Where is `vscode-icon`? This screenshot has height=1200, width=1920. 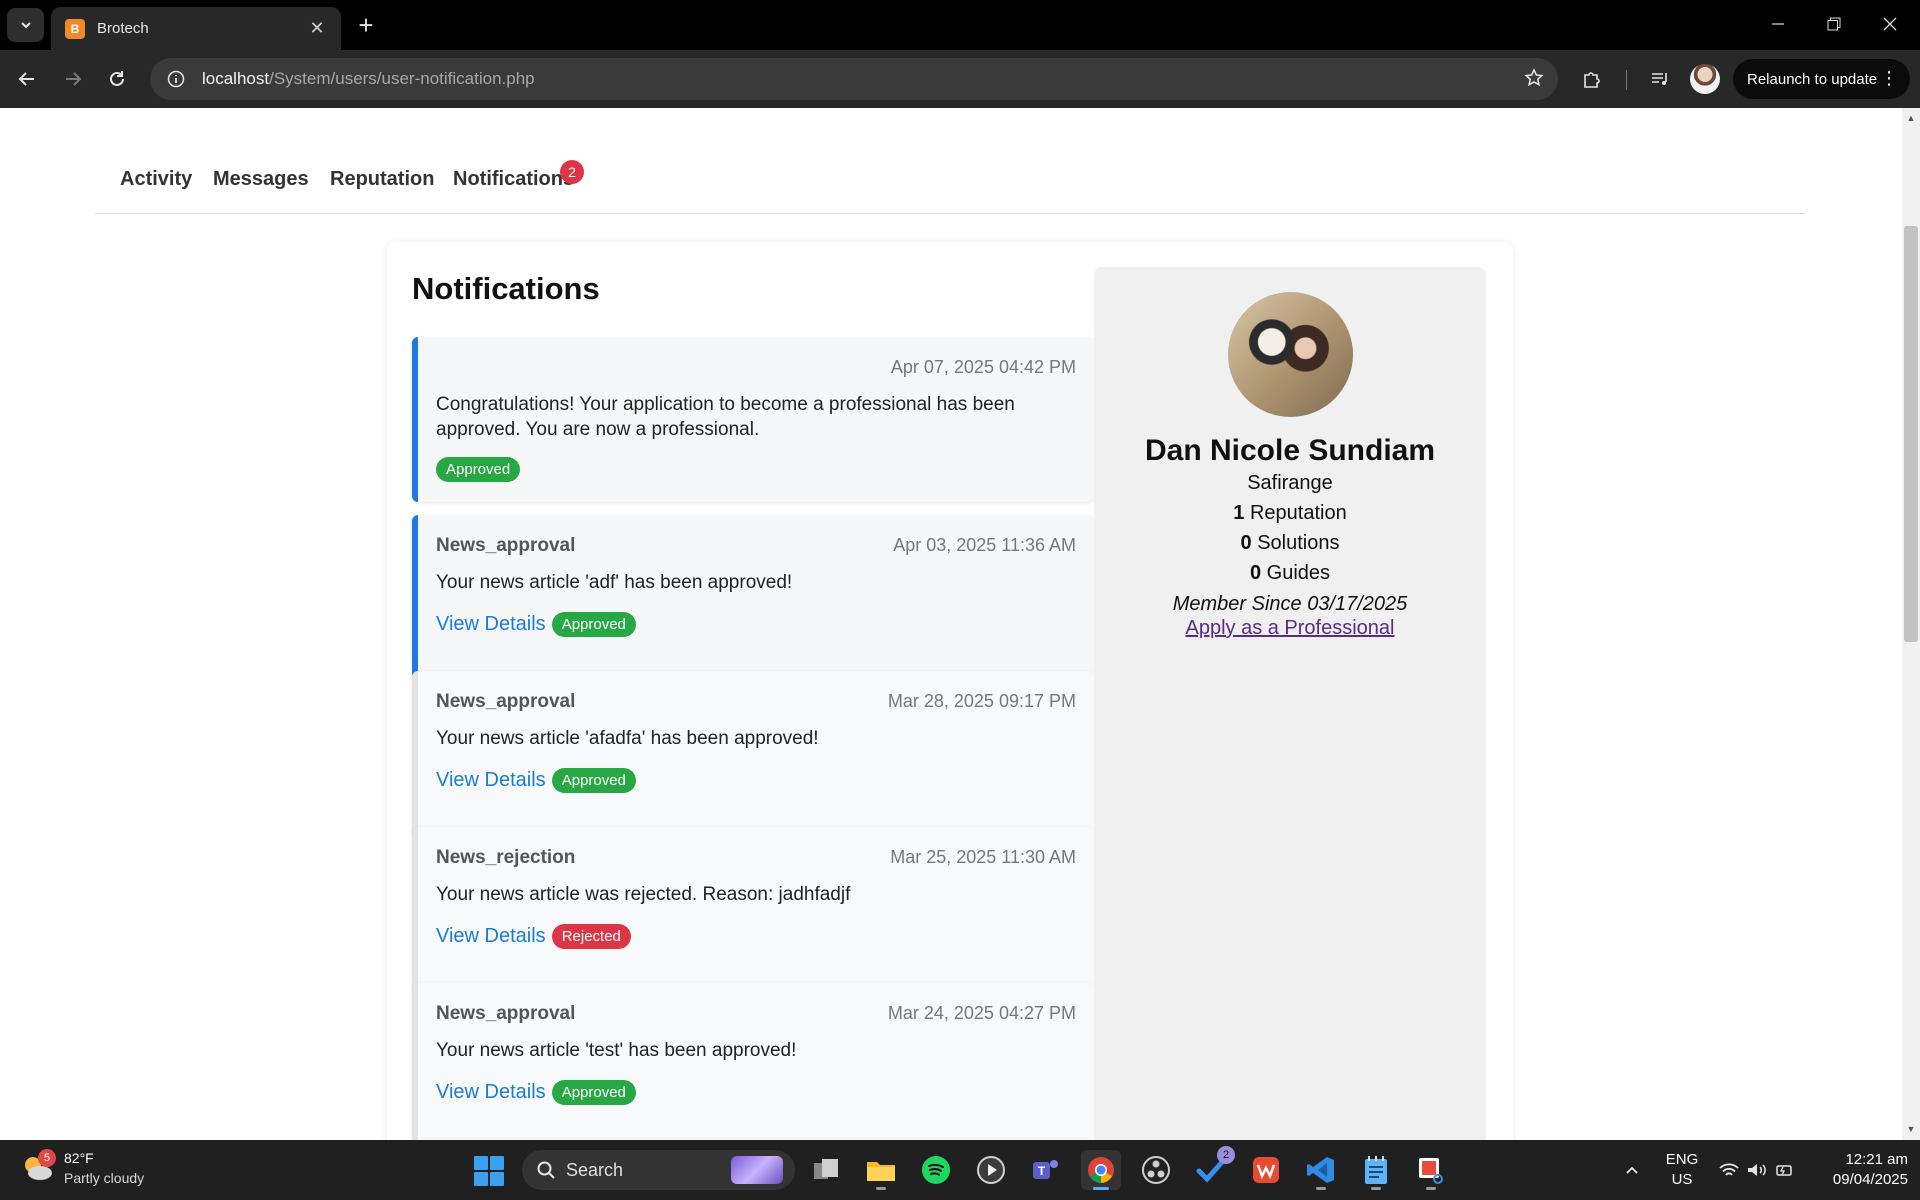 vscode-icon is located at coordinates (1320, 1170).